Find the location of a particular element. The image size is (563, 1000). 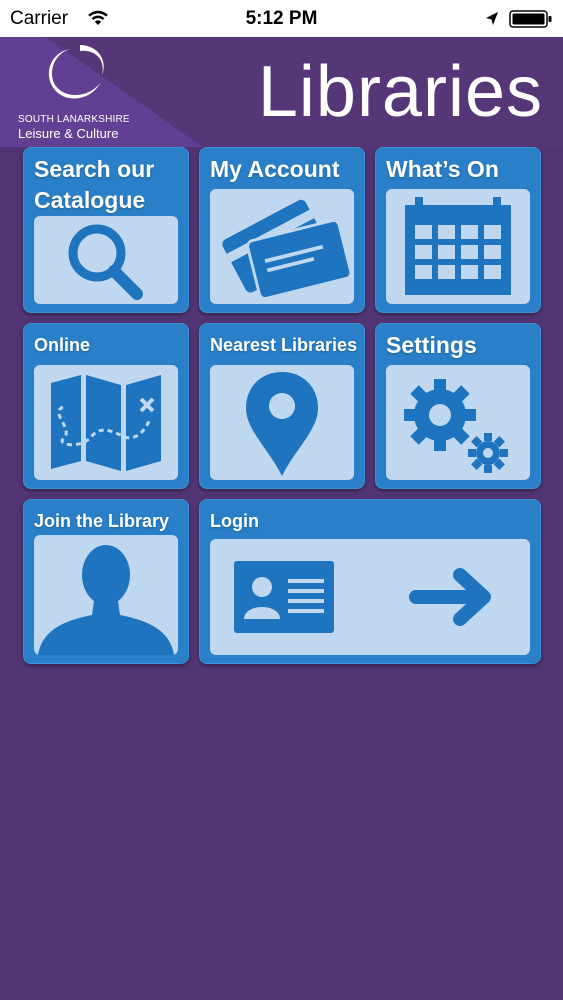

tile-label: Login is located at coordinates (234, 521).